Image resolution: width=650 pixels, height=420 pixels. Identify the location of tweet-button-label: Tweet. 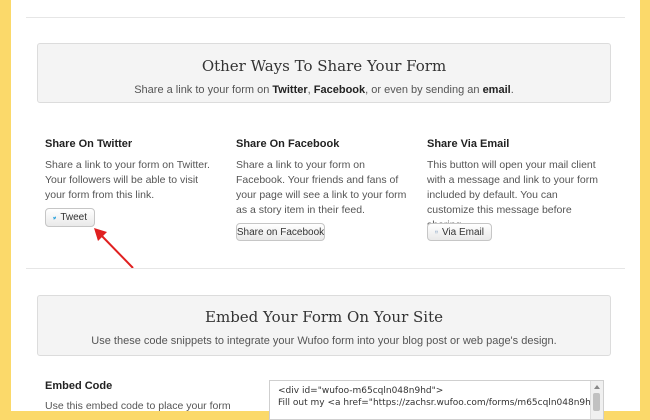
(73, 217).